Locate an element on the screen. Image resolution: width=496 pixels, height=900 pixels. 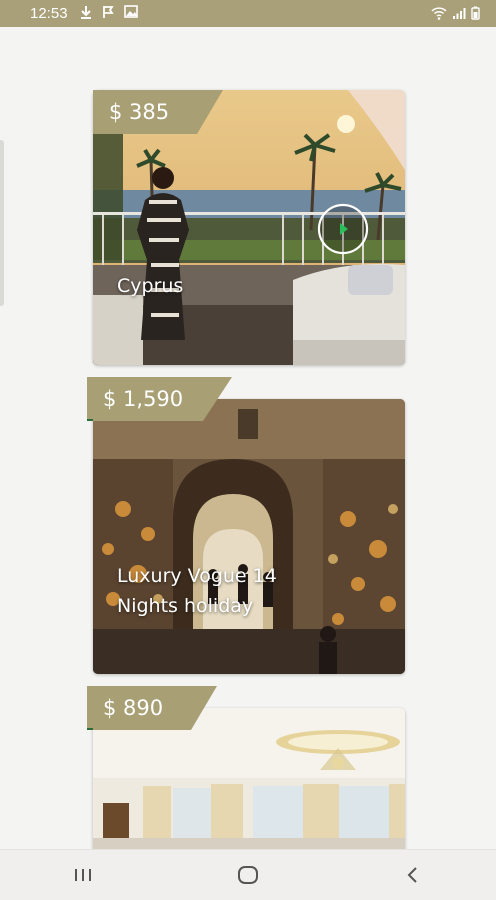
battery-icon is located at coordinates (475, 15).